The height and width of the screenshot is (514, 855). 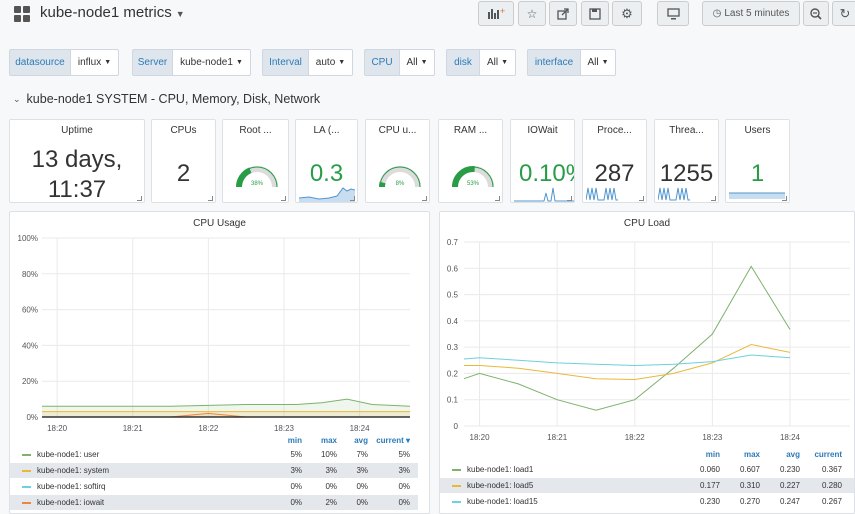 What do you see at coordinates (331, 502) in the screenshot?
I see `legend-max-value: 2%` at bounding box center [331, 502].